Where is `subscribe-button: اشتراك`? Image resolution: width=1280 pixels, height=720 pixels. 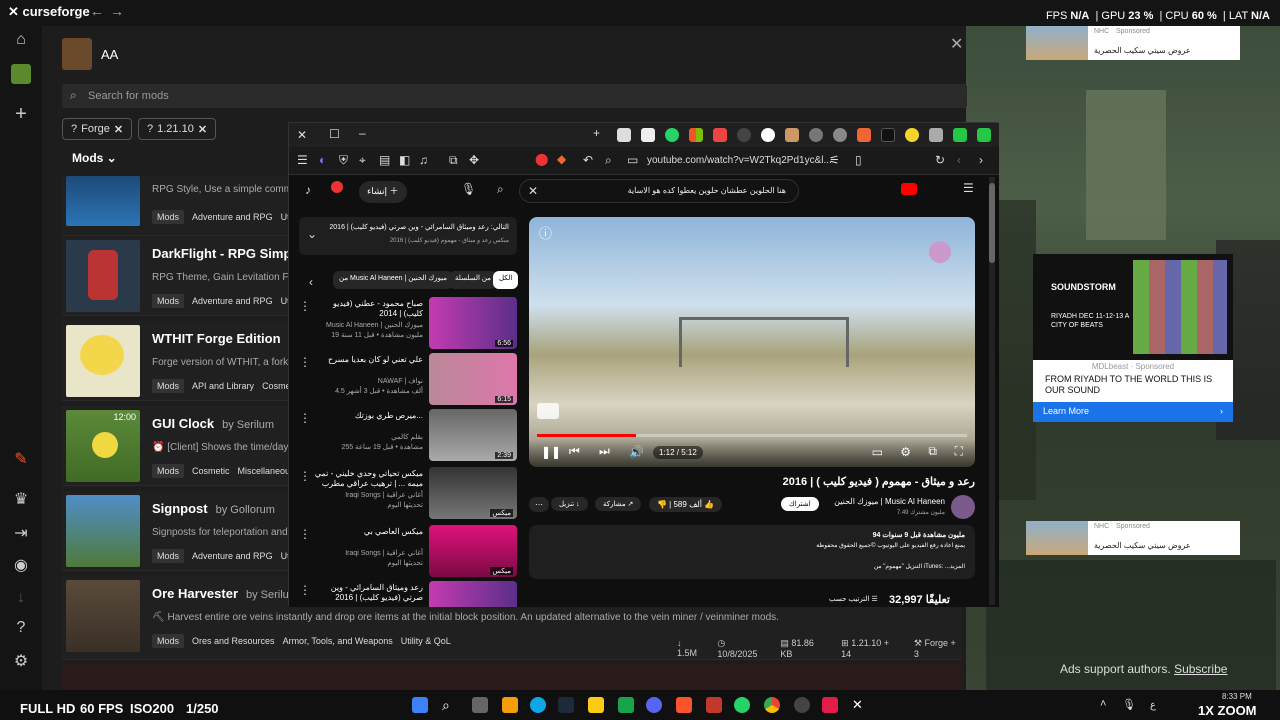
subscribe-button: اشتراك is located at coordinates (800, 504).